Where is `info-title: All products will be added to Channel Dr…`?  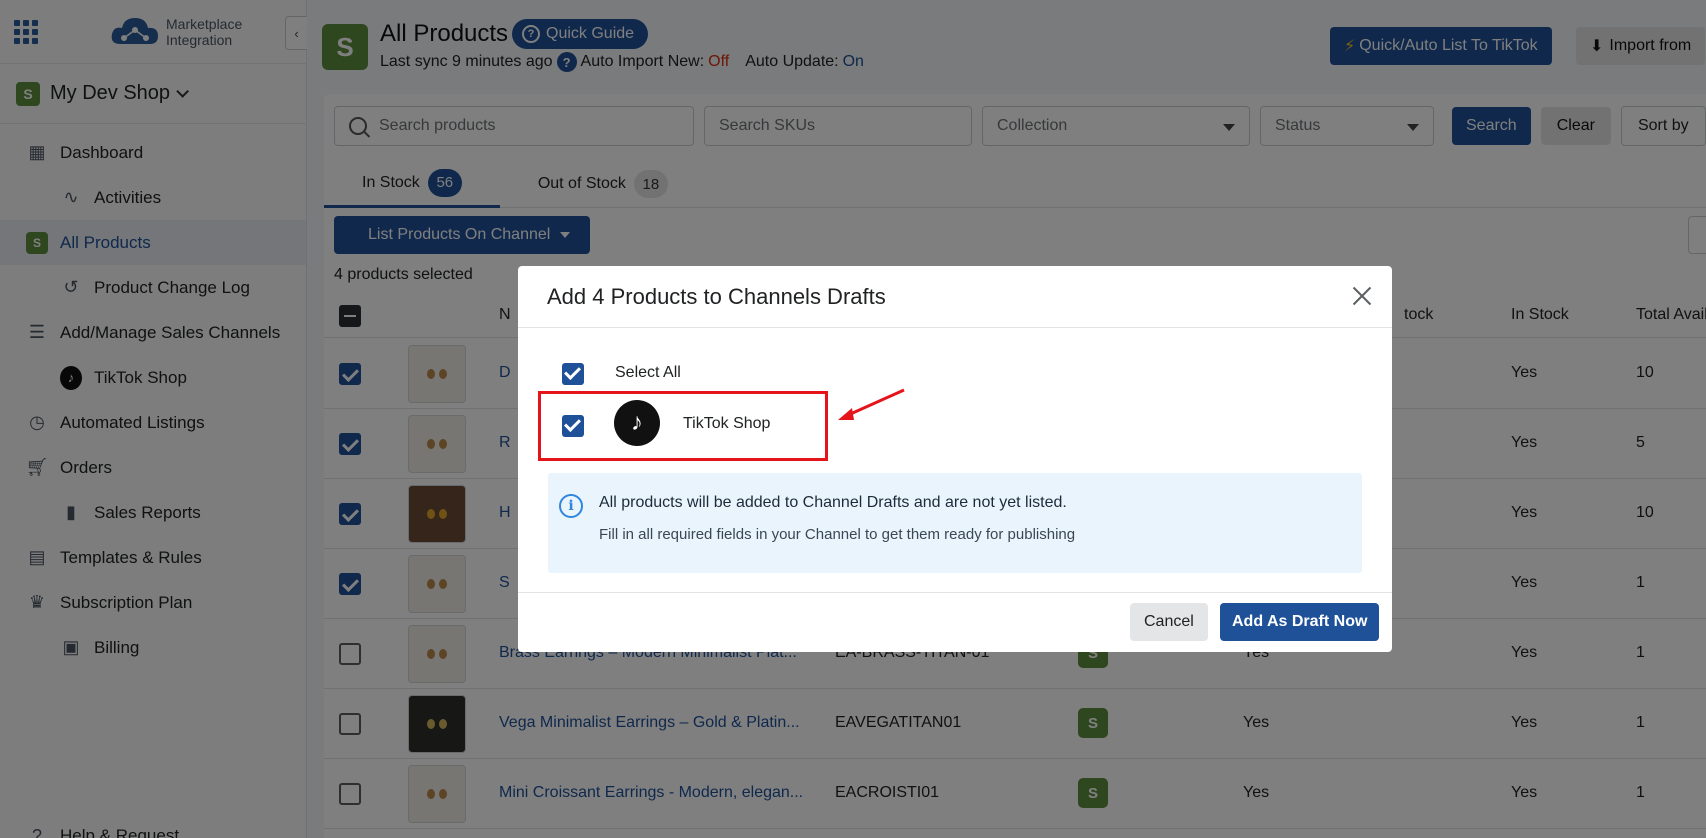 info-title: All products will be added to Channel Dr… is located at coordinates (833, 502).